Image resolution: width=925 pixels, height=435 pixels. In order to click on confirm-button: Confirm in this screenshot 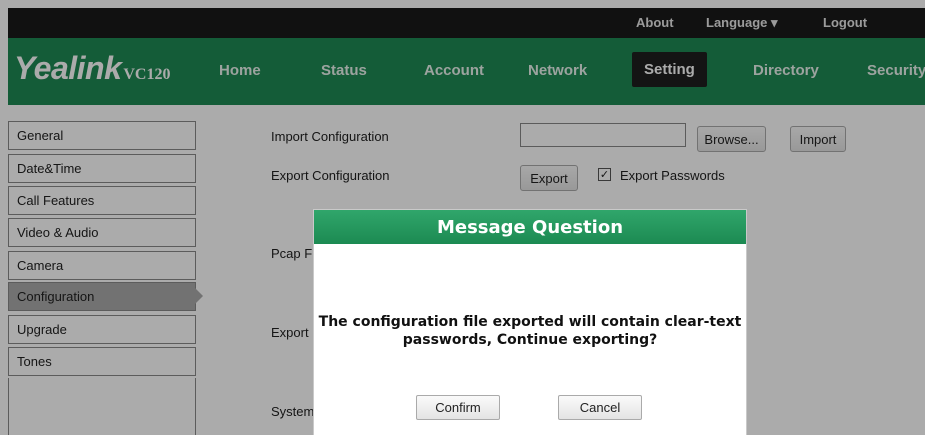, I will do `click(458, 407)`.